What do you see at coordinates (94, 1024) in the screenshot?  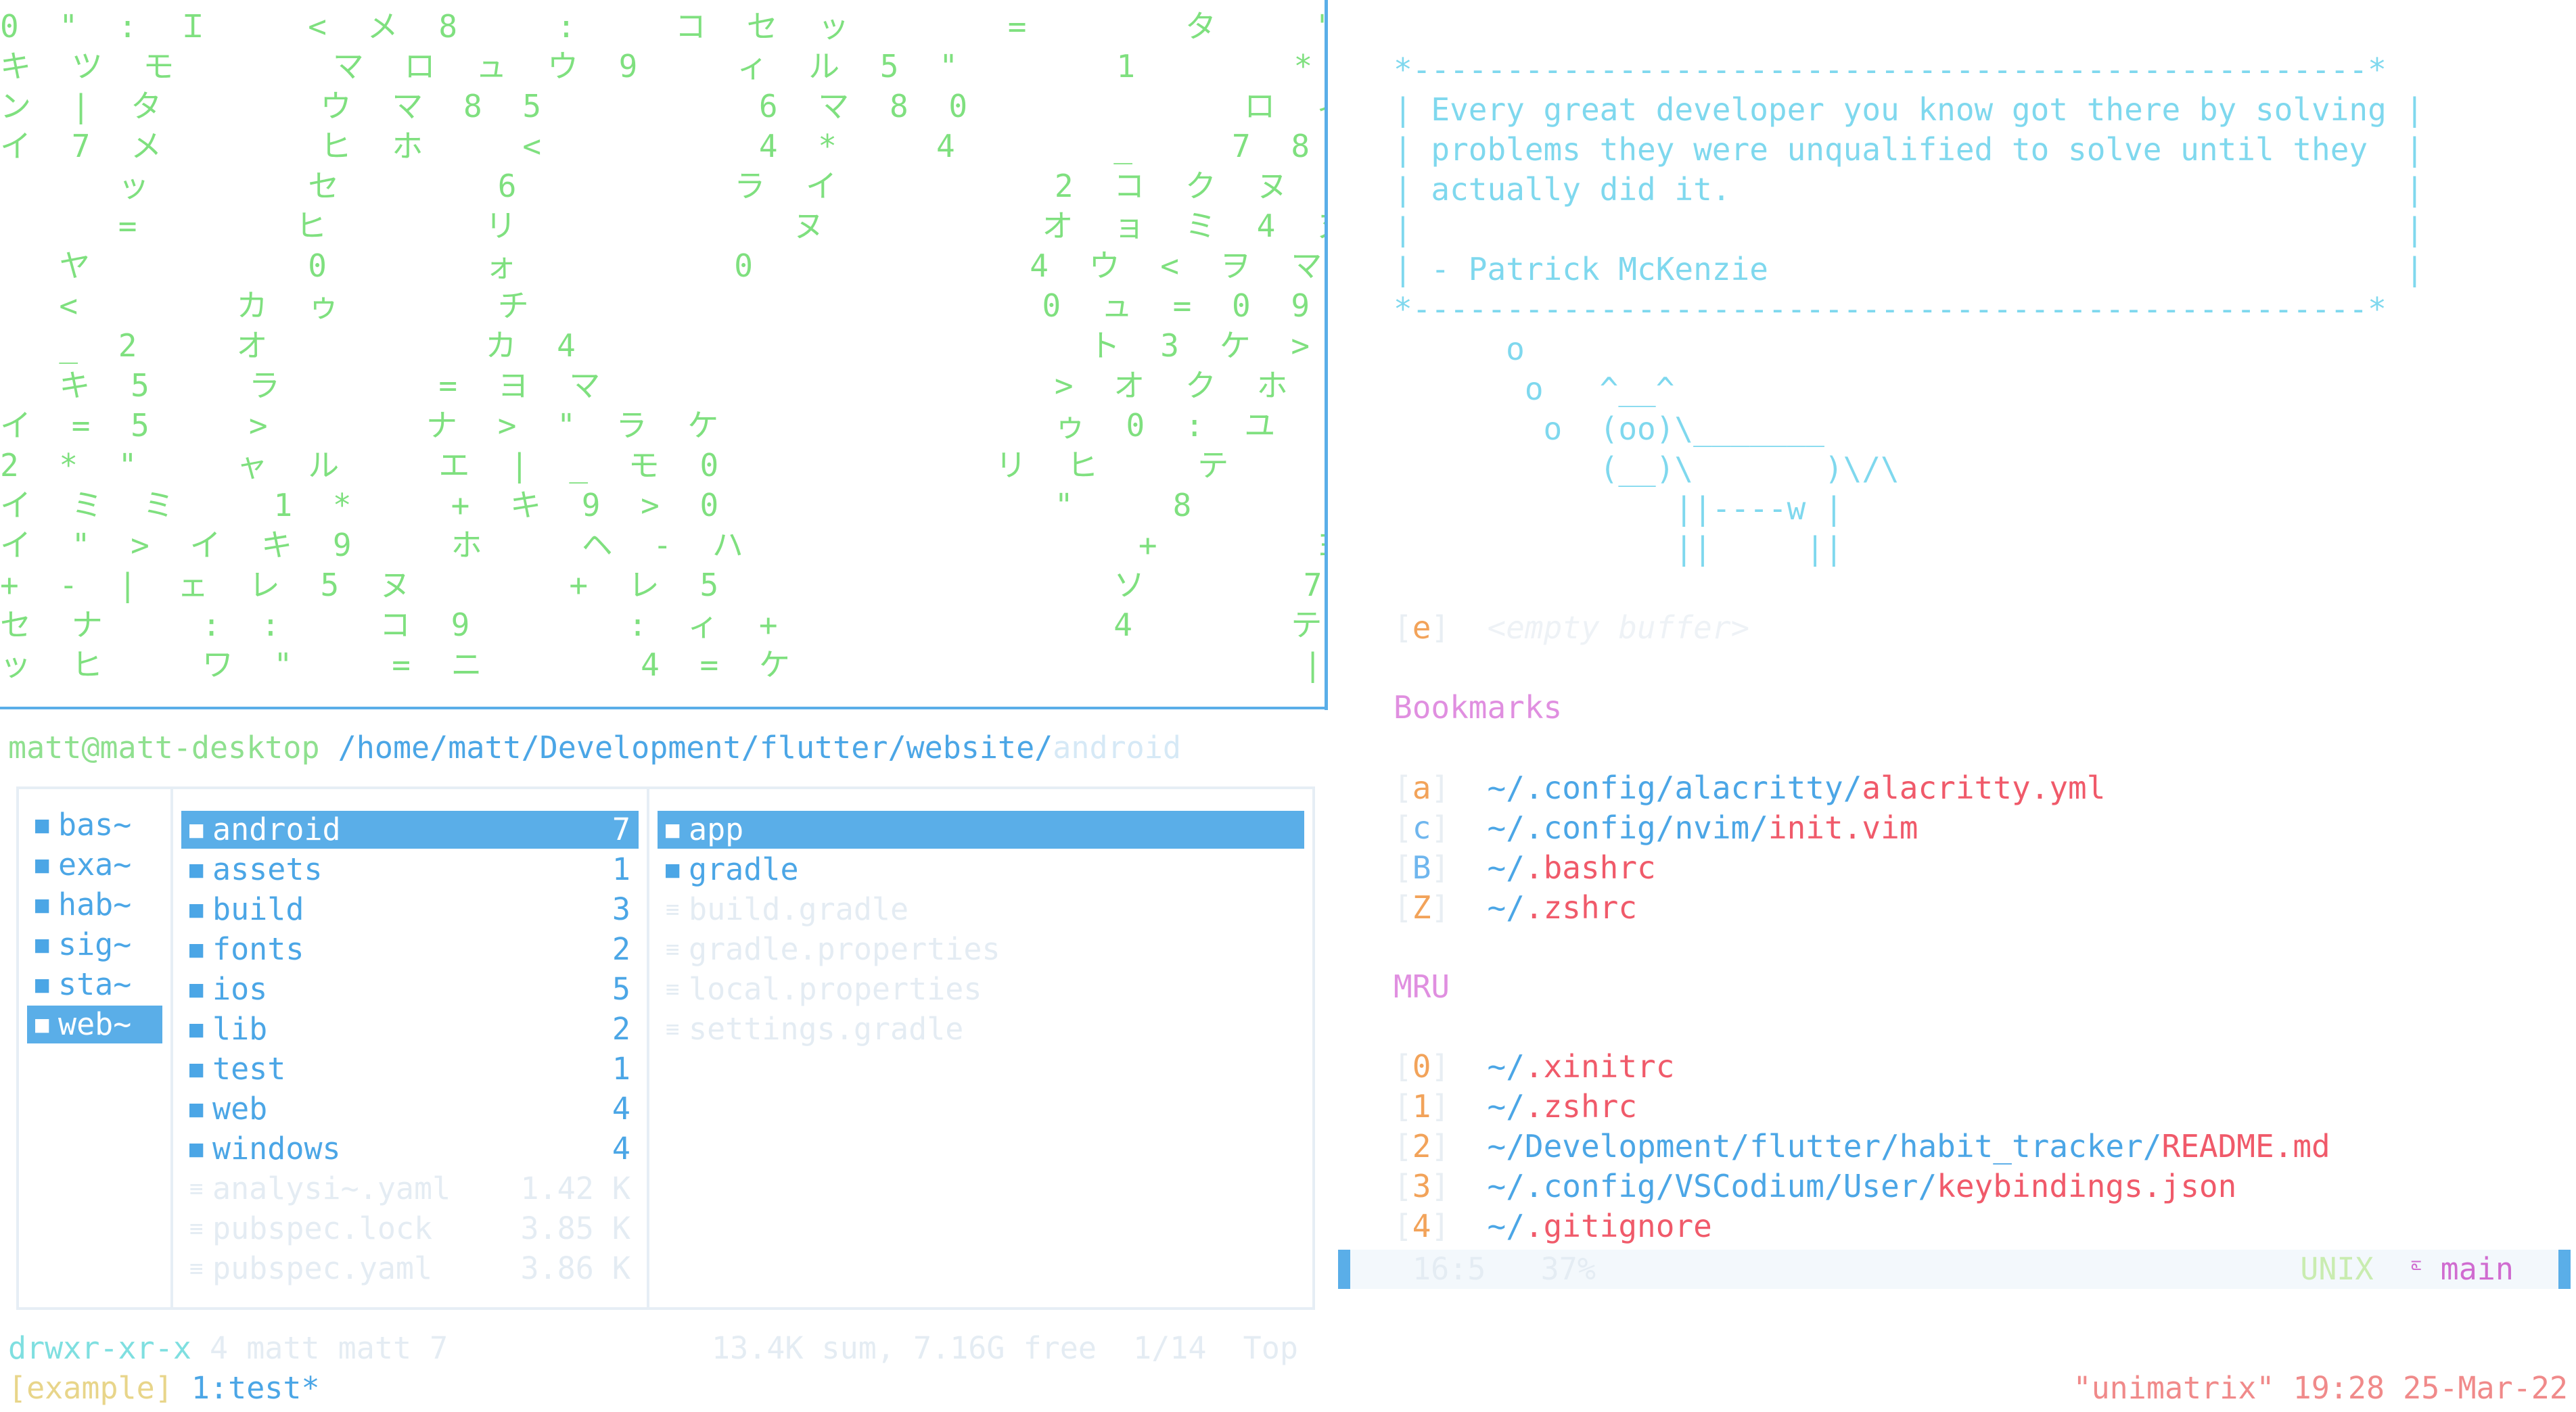 I see `directory-entry: ■ web~` at bounding box center [94, 1024].